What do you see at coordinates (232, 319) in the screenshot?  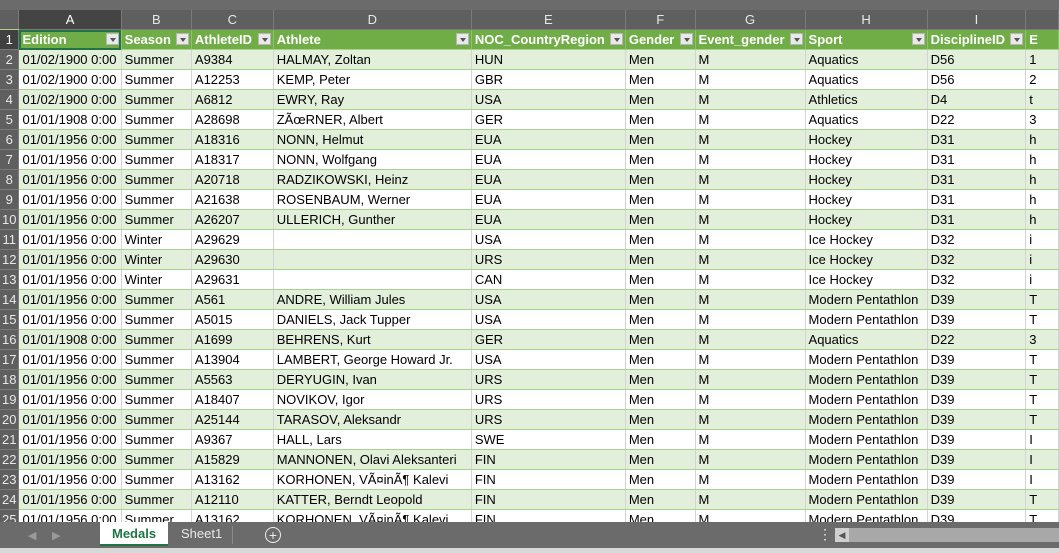 I see `cell: A5015` at bounding box center [232, 319].